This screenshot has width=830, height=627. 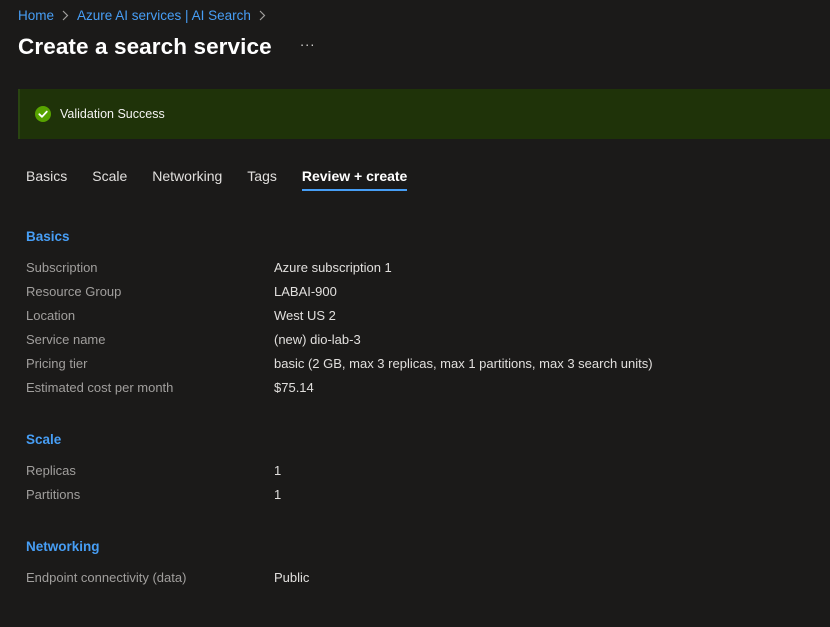 What do you see at coordinates (51, 470) in the screenshot?
I see `label-replicas: Replicas` at bounding box center [51, 470].